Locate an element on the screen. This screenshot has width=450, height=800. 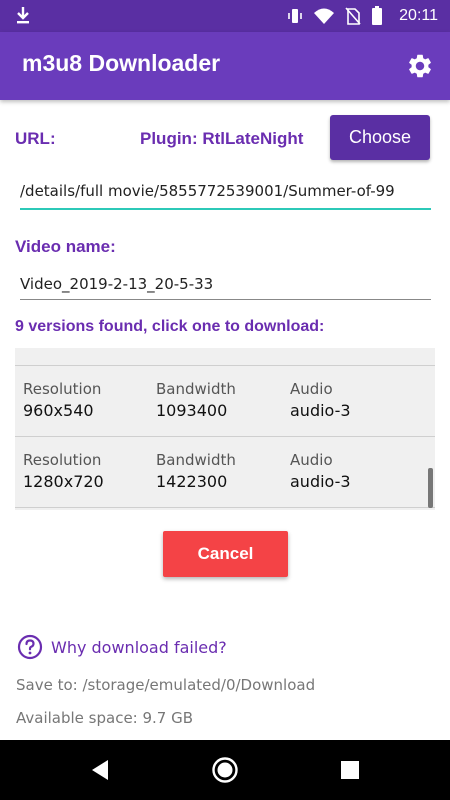
status-left-icons is located at coordinates (23, 17).